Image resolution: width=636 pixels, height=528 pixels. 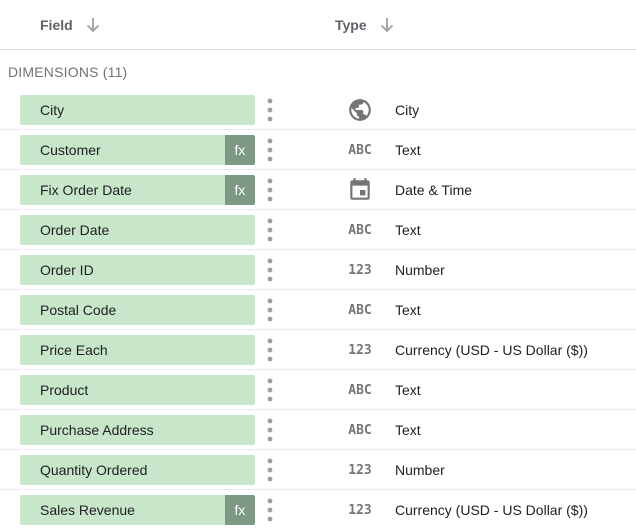 What do you see at coordinates (137, 510) in the screenshot?
I see `field-chip: Sales Revenue fx` at bounding box center [137, 510].